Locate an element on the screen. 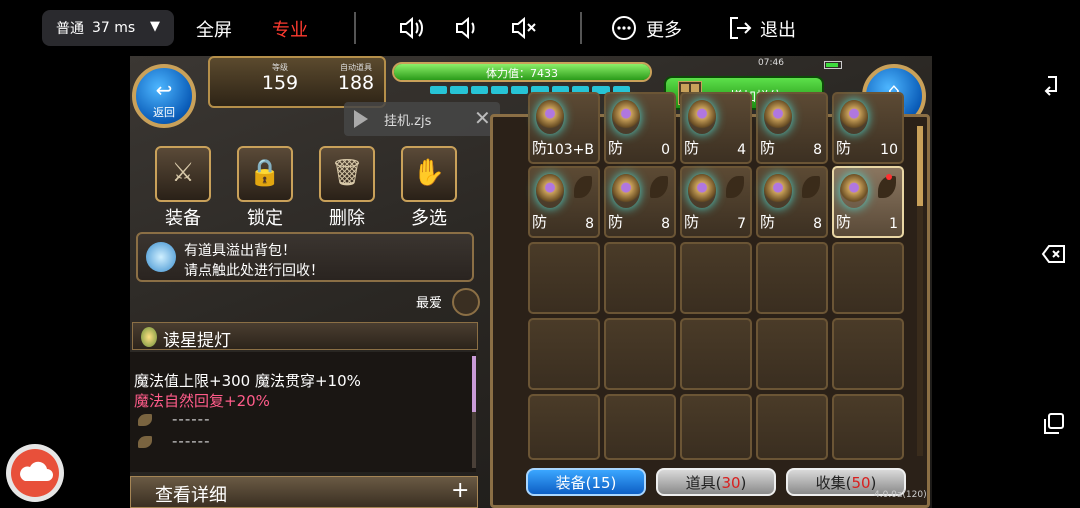 Image resolution: width=1080 pixels, height=508 pixels. exit-button: 退出 is located at coordinates (778, 29).